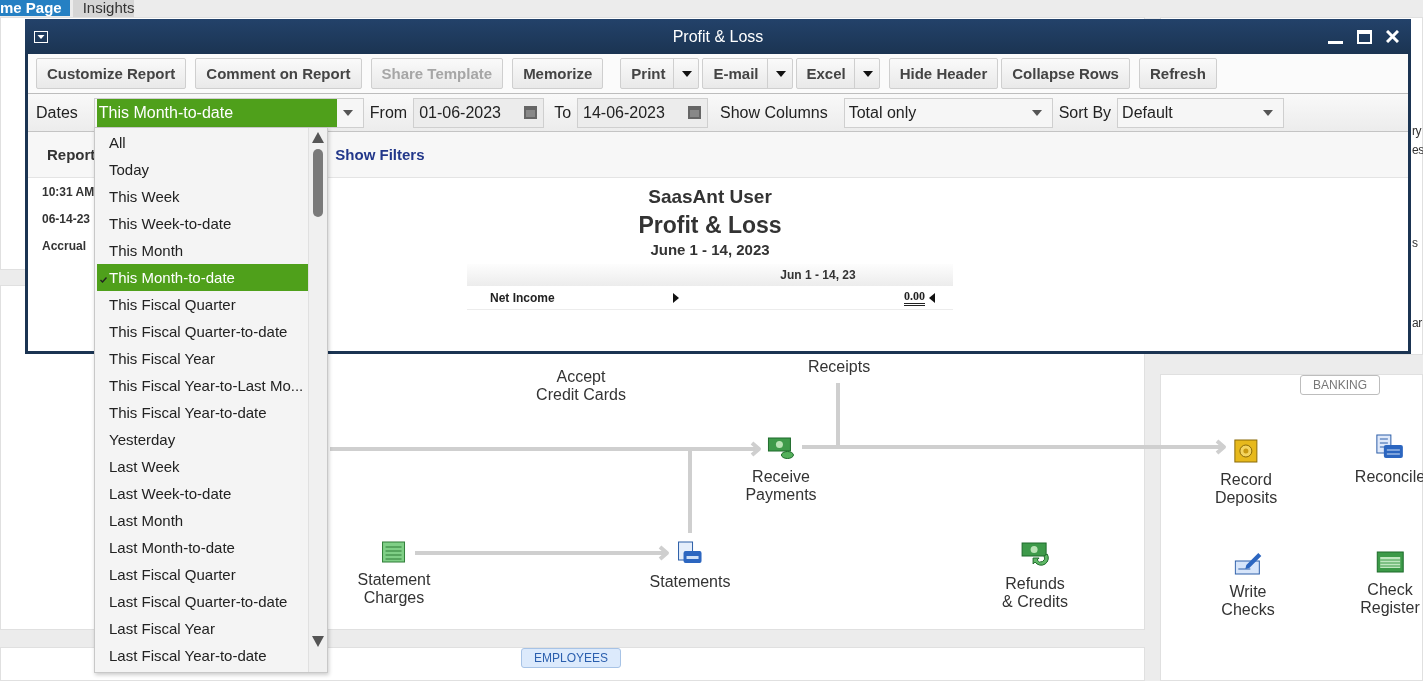  I want to click on menu-item: Last Fiscal Year, so click(202, 628).